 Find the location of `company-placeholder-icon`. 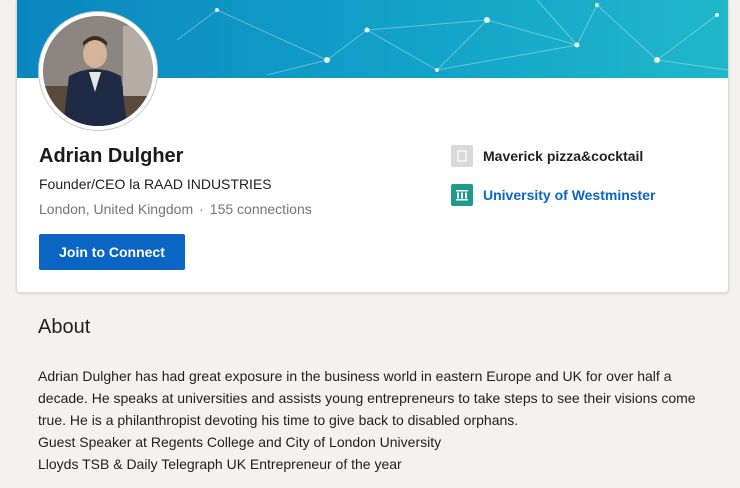

company-placeholder-icon is located at coordinates (462, 156).